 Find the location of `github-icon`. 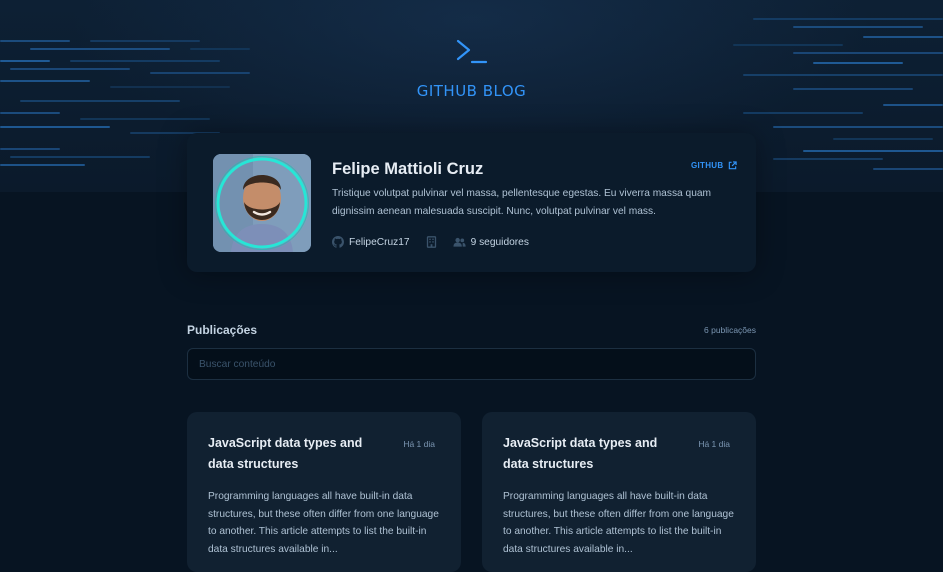

github-icon is located at coordinates (338, 242).